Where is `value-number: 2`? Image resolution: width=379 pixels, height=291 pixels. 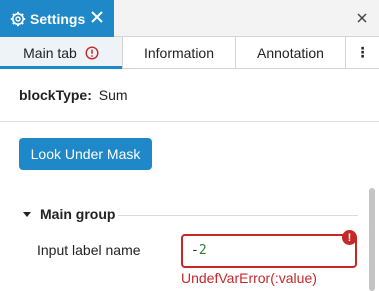 value-number: 2 is located at coordinates (202, 250).